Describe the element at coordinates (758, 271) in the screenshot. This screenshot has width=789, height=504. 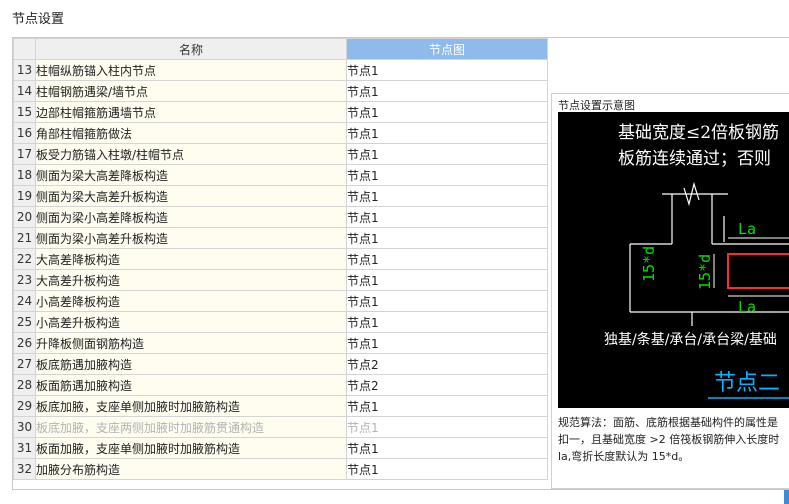
I see `rebar-path` at that location.